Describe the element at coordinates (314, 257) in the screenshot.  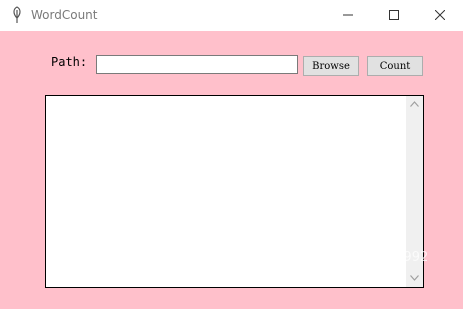
I see `watermark-text: https://blog.csdn.net/qq_39414992` at that location.